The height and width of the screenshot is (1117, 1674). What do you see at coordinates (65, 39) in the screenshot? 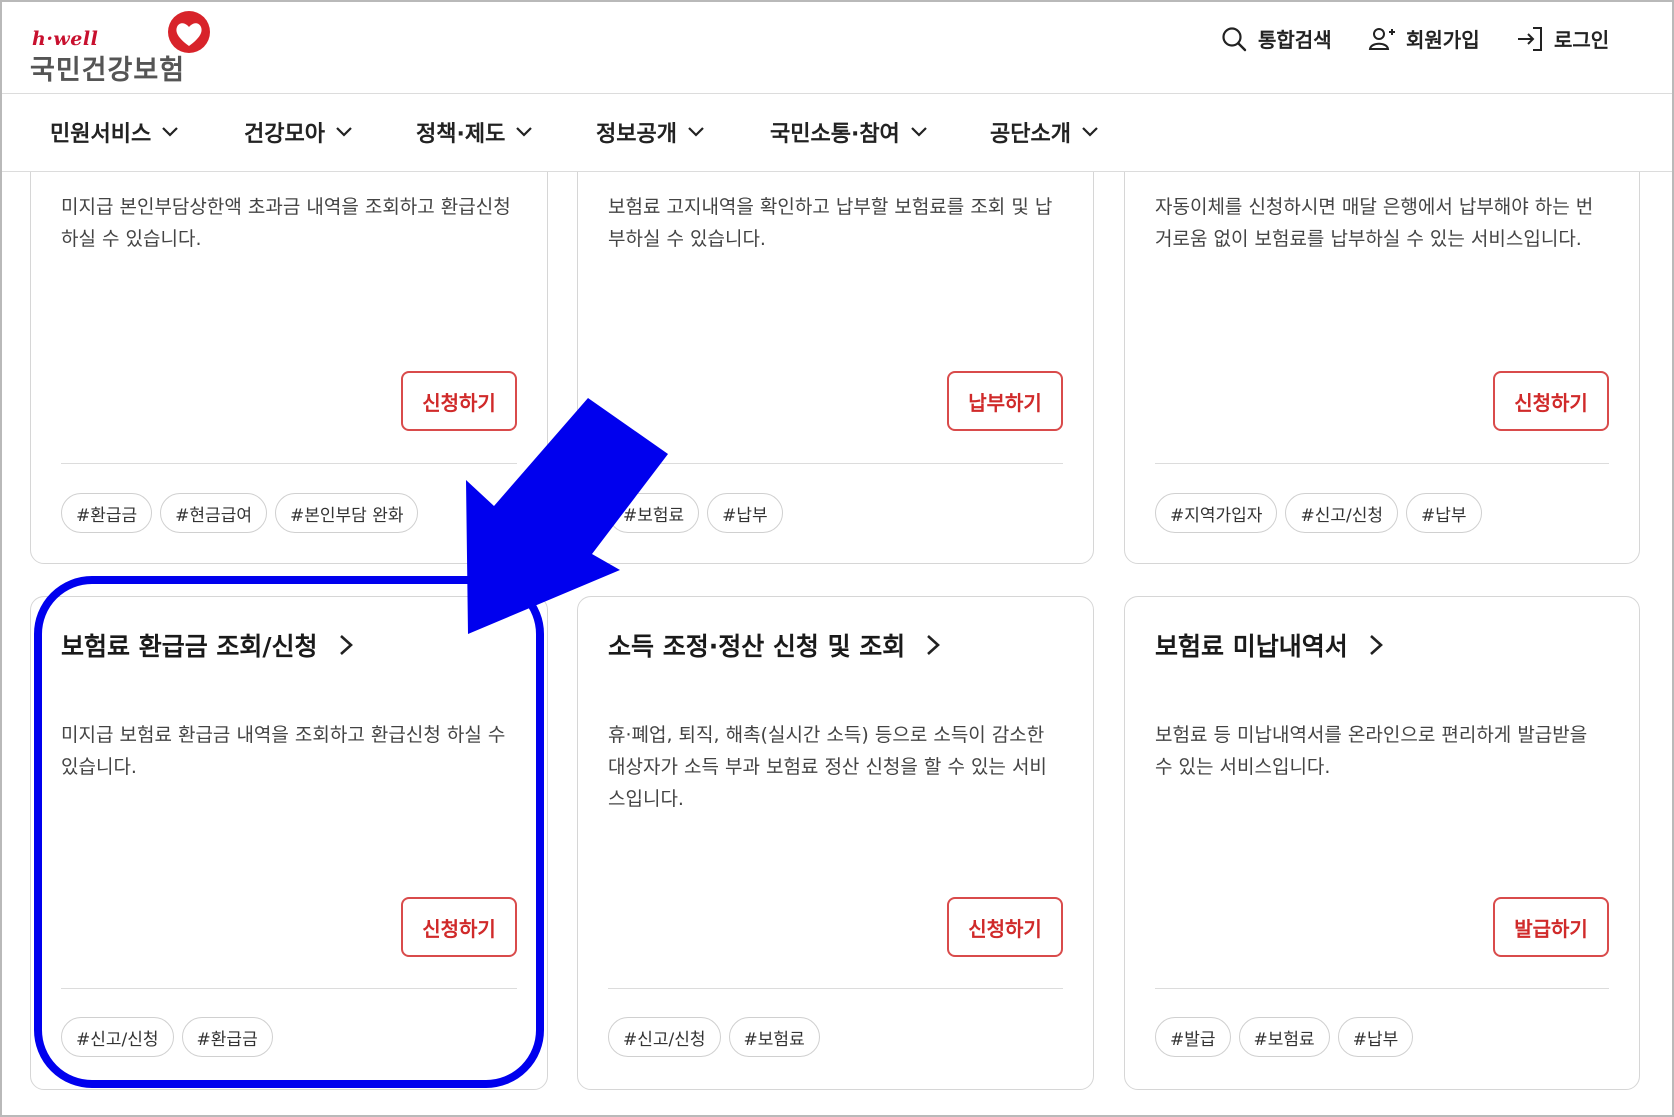
I see `logo-hwell-text: h·well` at bounding box center [65, 39].